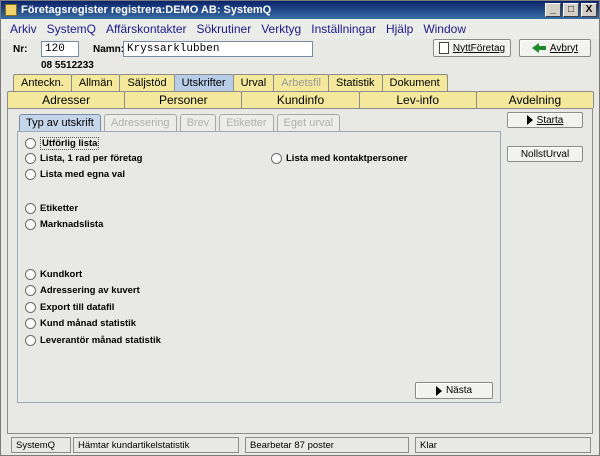  Describe the element at coordinates (503, 445) in the screenshot. I see `status-state: Klar` at that location.